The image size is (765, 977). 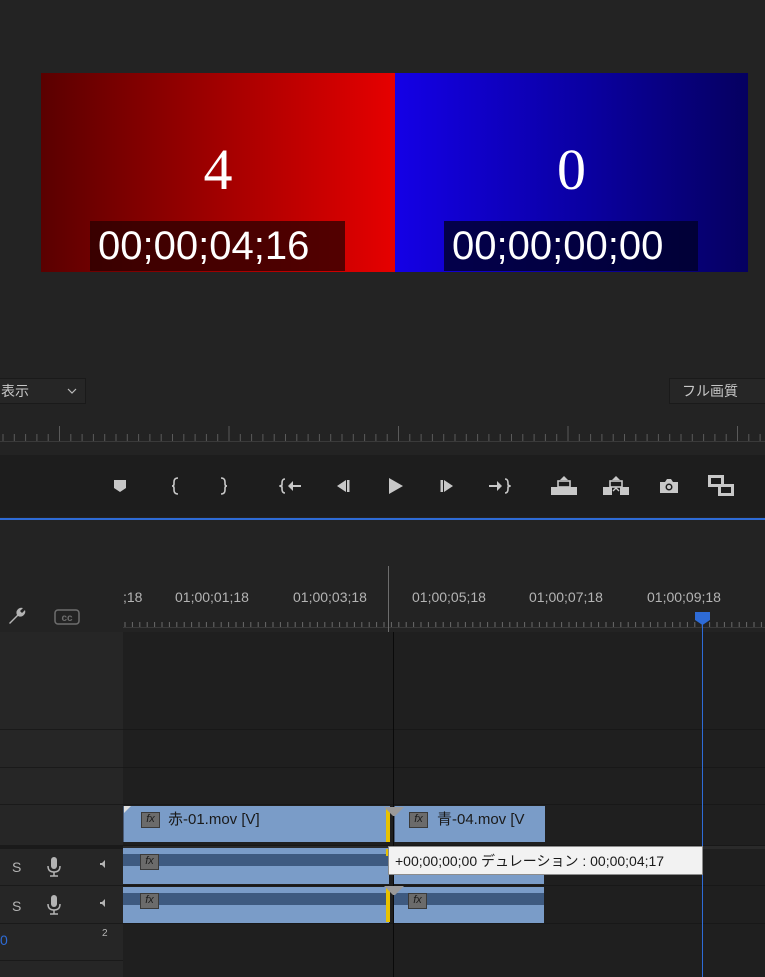 I want to click on compare-view-icon, so click(x=721, y=485).